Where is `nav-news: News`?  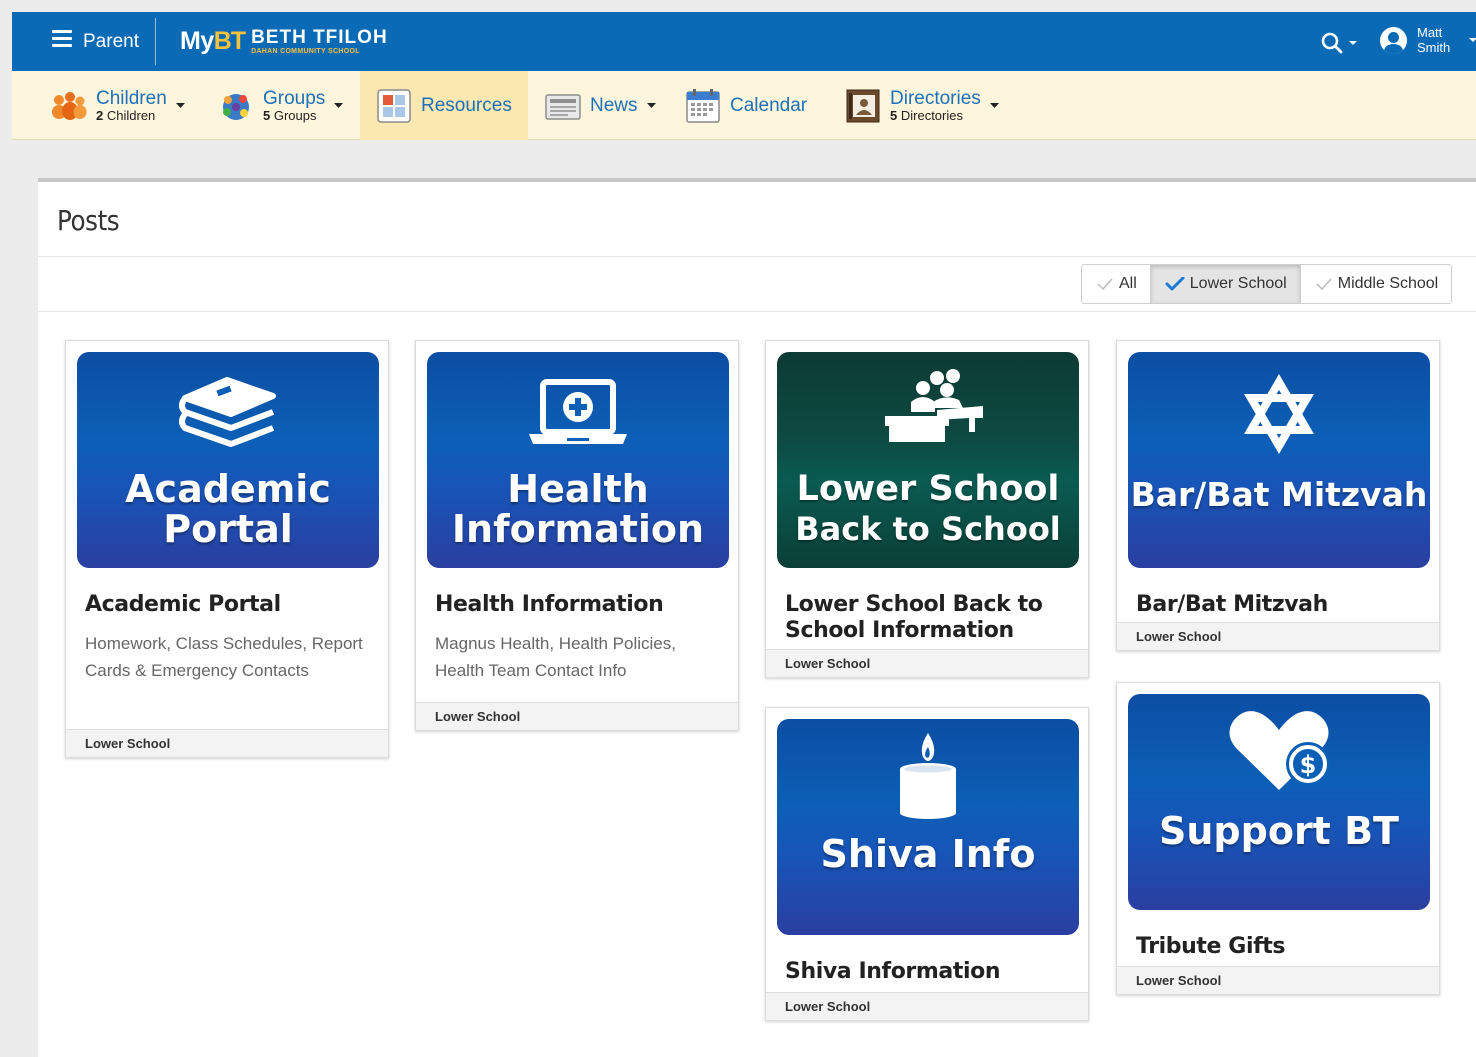 nav-news: News is located at coordinates (600, 105).